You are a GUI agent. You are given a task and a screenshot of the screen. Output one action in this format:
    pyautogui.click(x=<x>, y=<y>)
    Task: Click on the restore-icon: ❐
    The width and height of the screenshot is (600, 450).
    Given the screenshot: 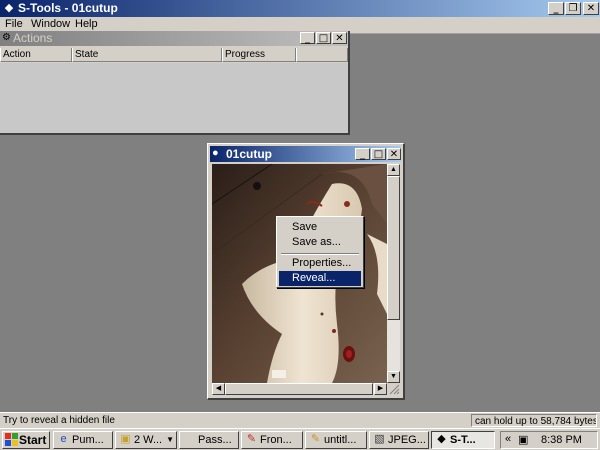 What is the action you would take?
    pyautogui.click(x=573, y=8)
    